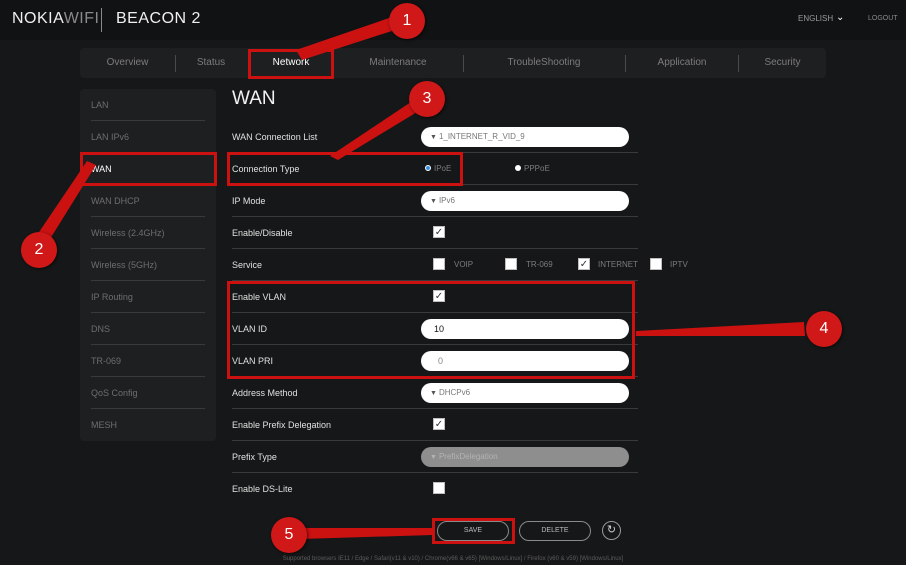 Image resolution: width=906 pixels, height=565 pixels. Describe the element at coordinates (518, 168) in the screenshot. I see `radio-pppoe` at that location.